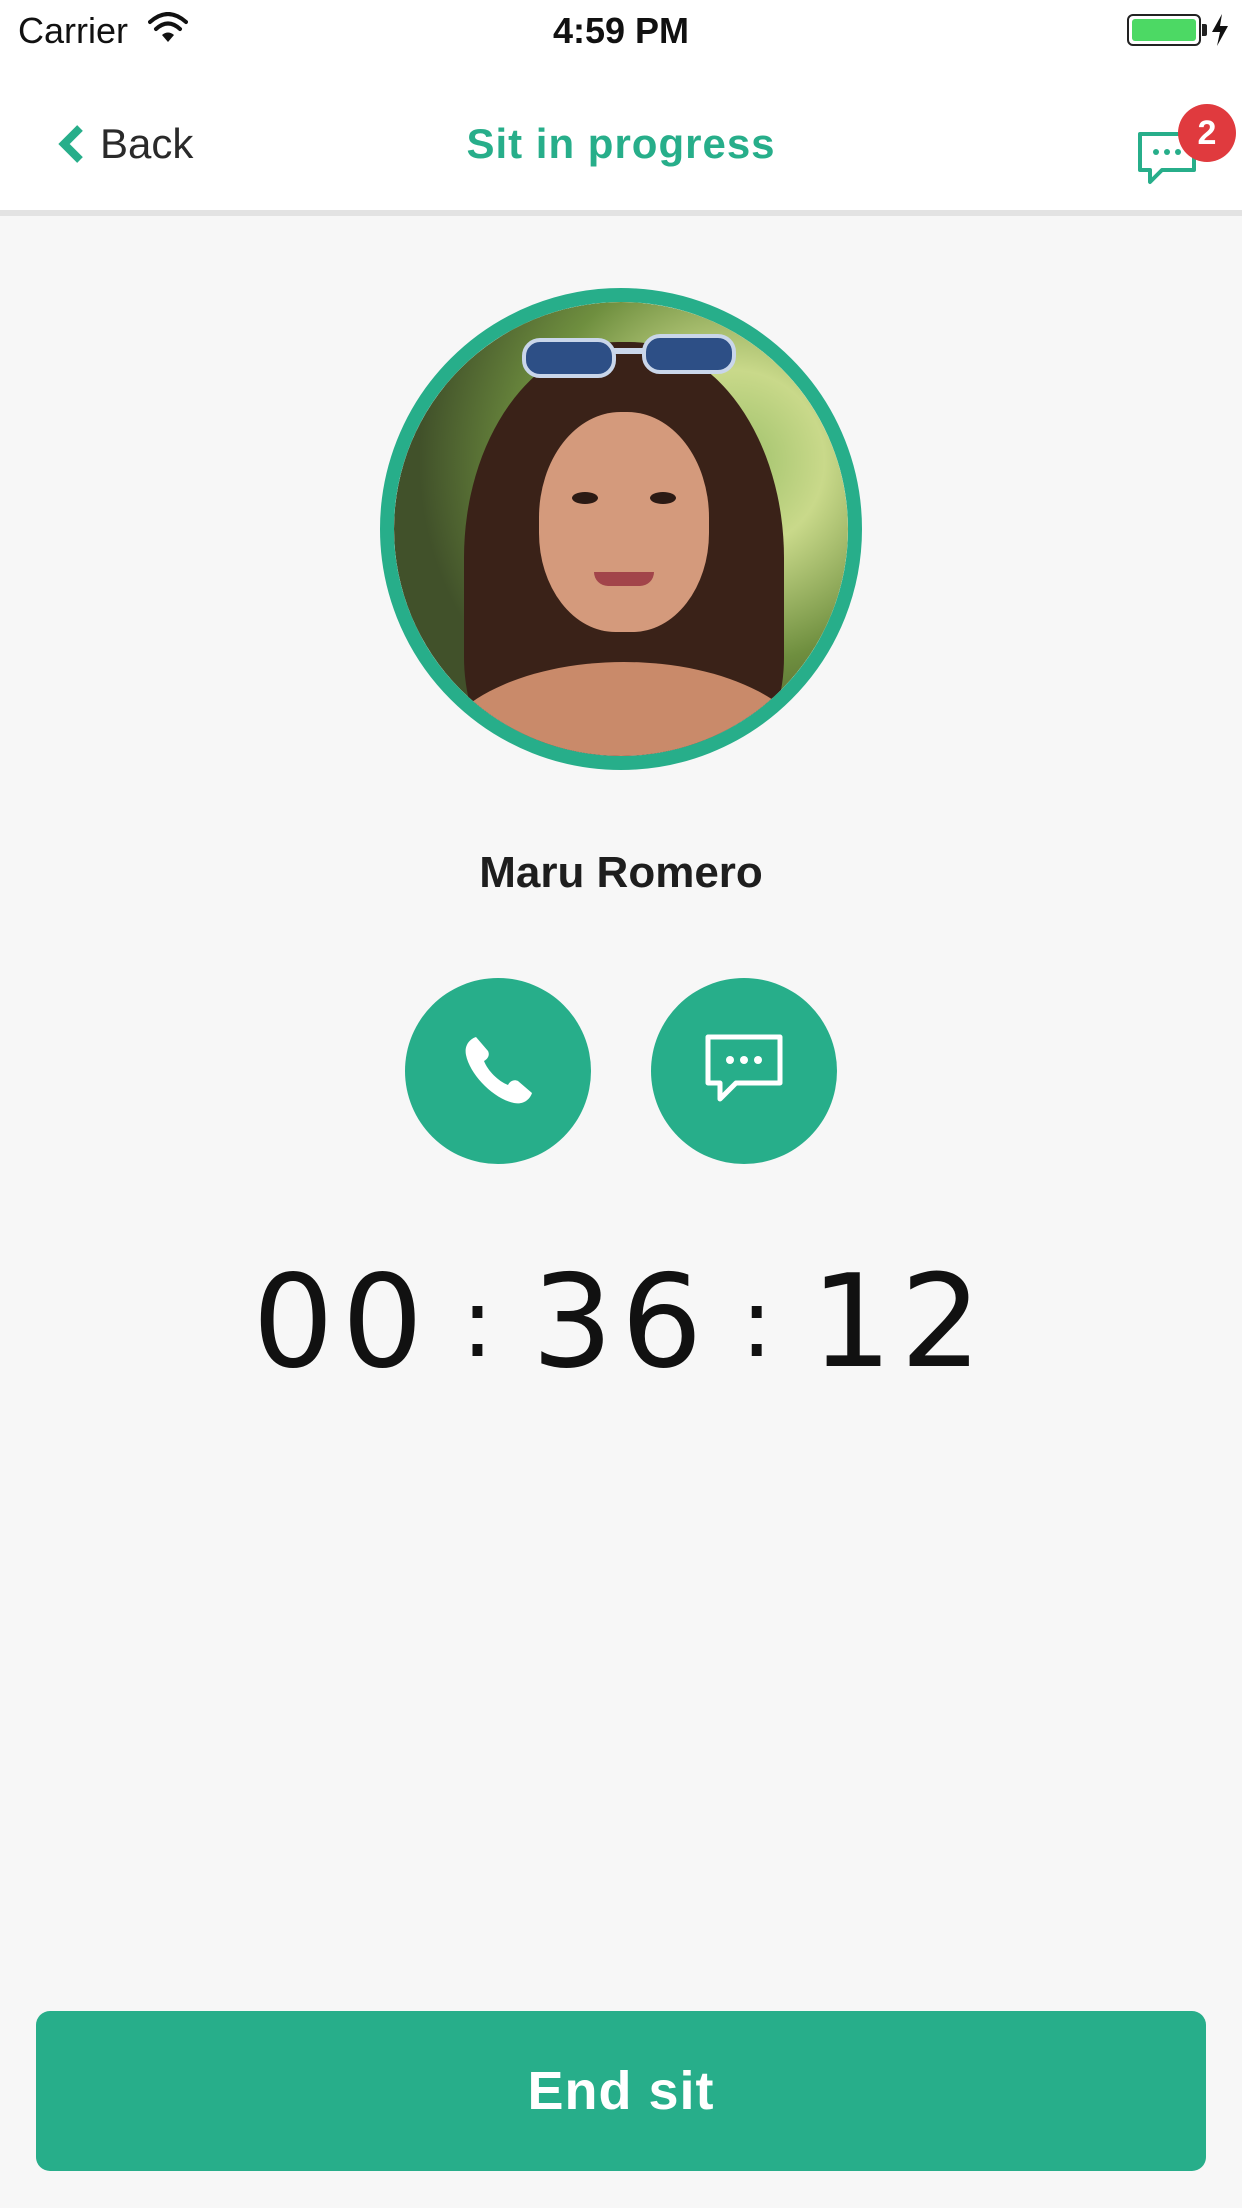 This screenshot has height=2208, width=1242. I want to click on battery-icon, so click(1164, 30).